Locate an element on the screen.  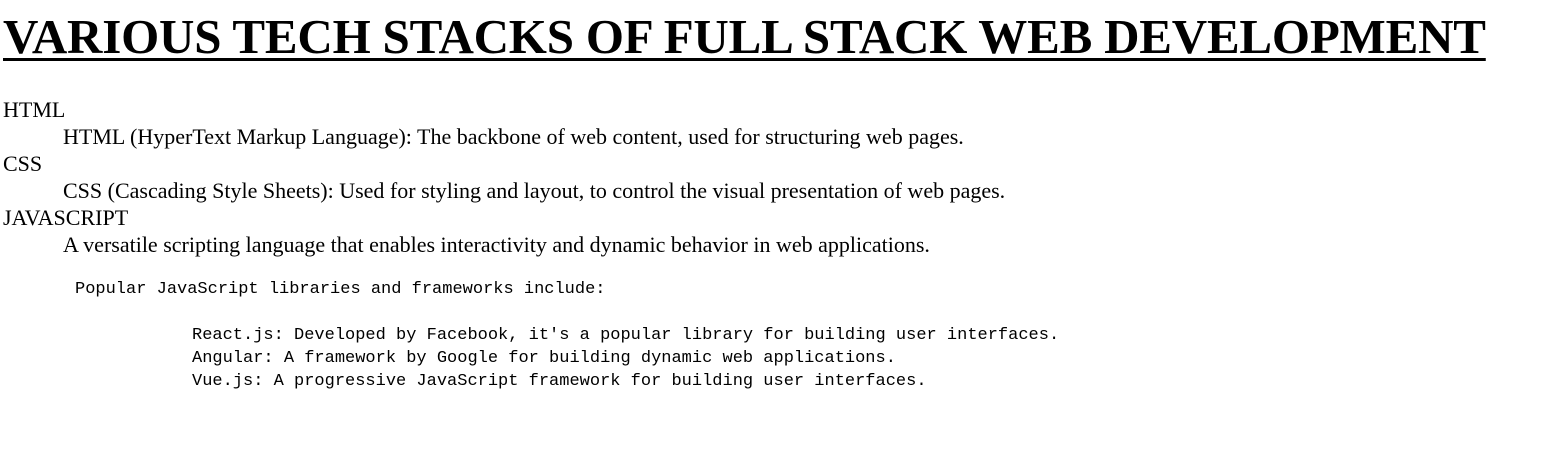
stack-term-javascript: JAVASCRIPT is located at coordinates (66, 217).